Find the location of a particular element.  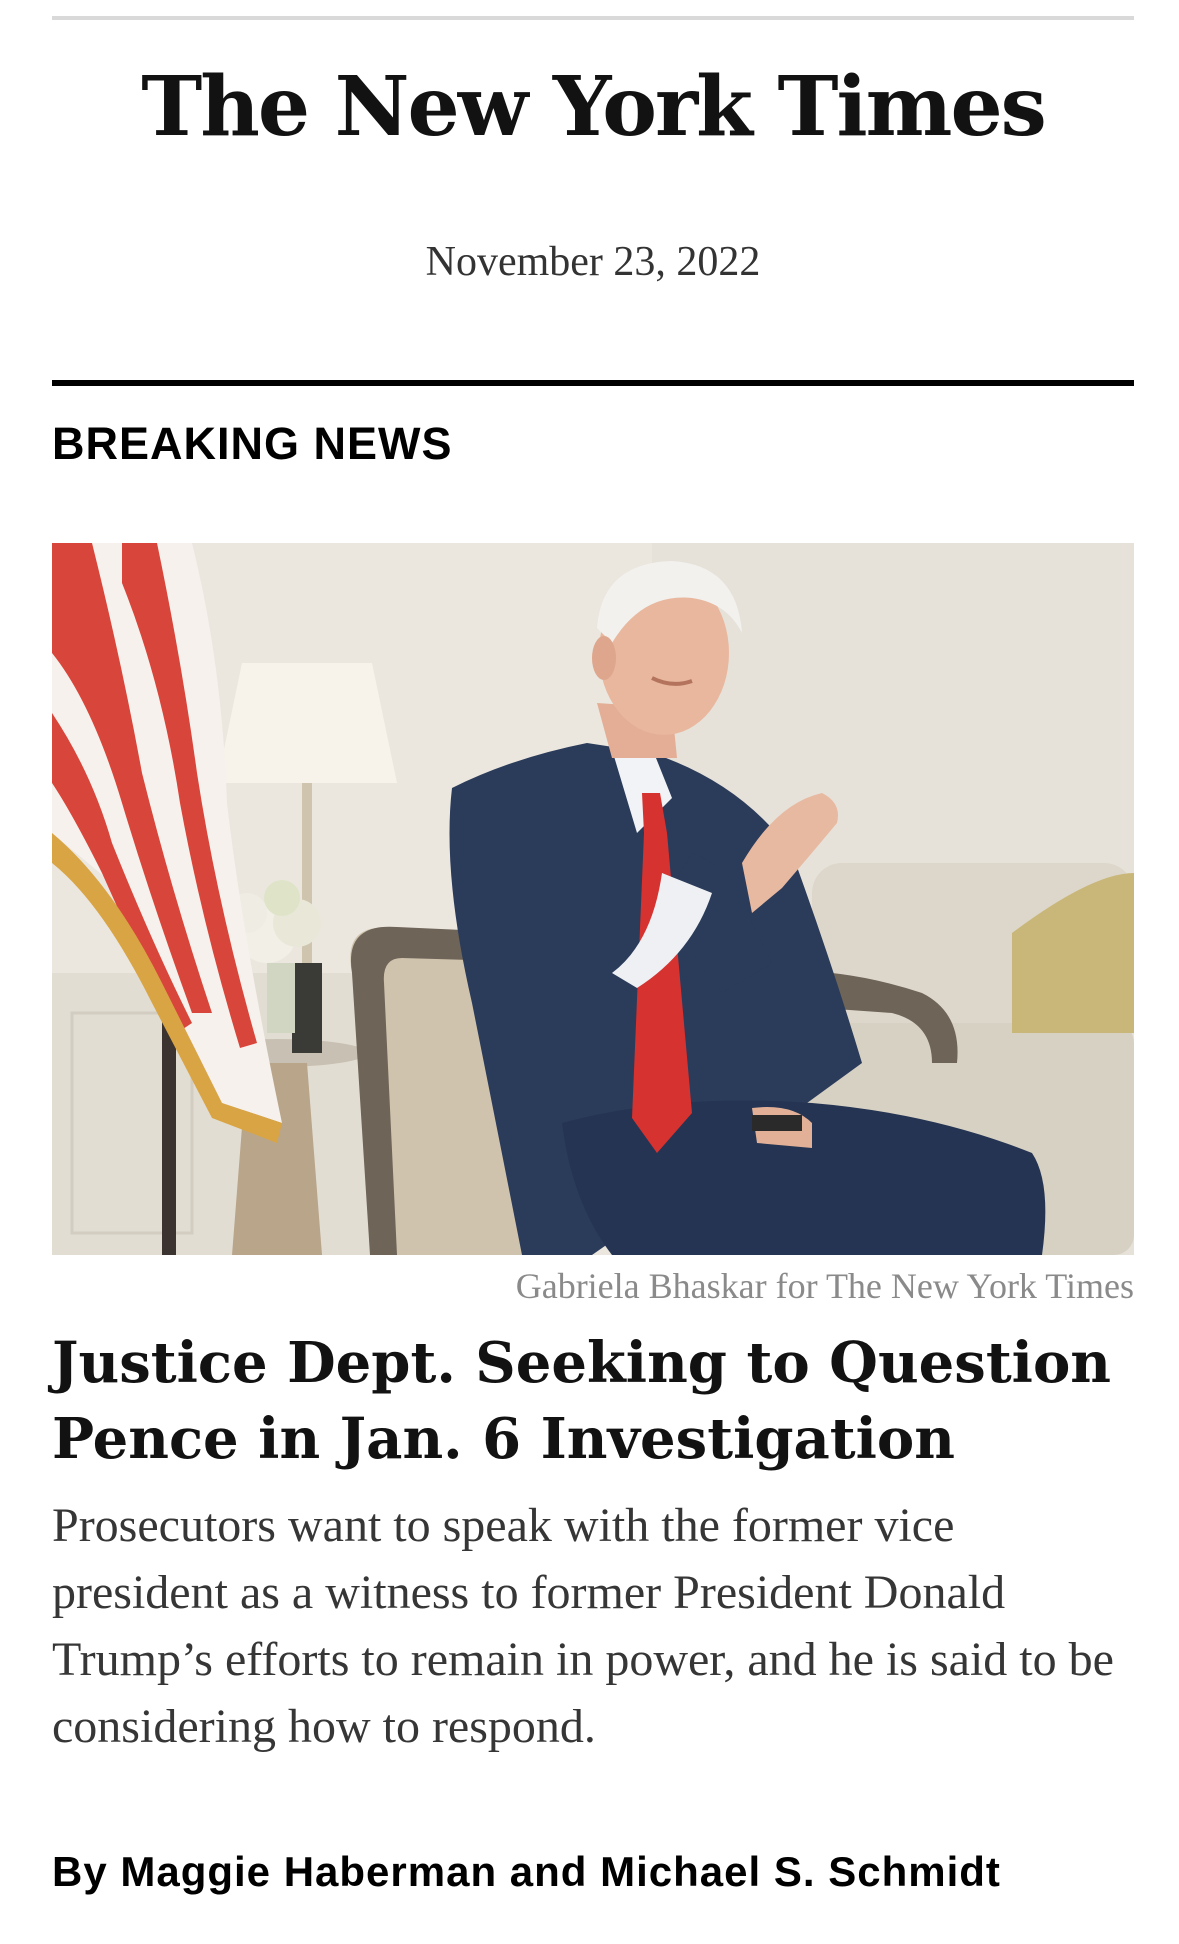

breaking-news-label: BREAKING NEWS is located at coordinates (252, 443).